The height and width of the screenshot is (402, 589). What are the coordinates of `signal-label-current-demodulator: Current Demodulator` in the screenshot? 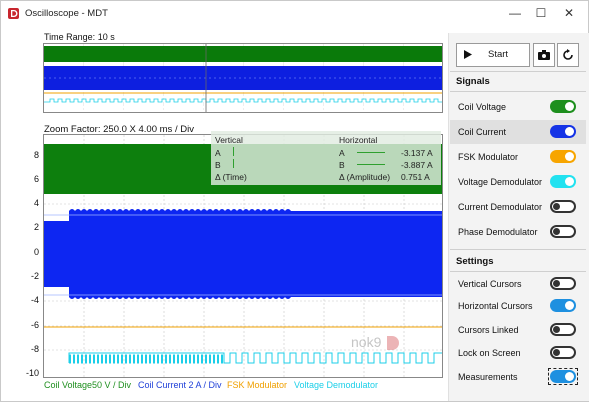 It's located at (500, 207).